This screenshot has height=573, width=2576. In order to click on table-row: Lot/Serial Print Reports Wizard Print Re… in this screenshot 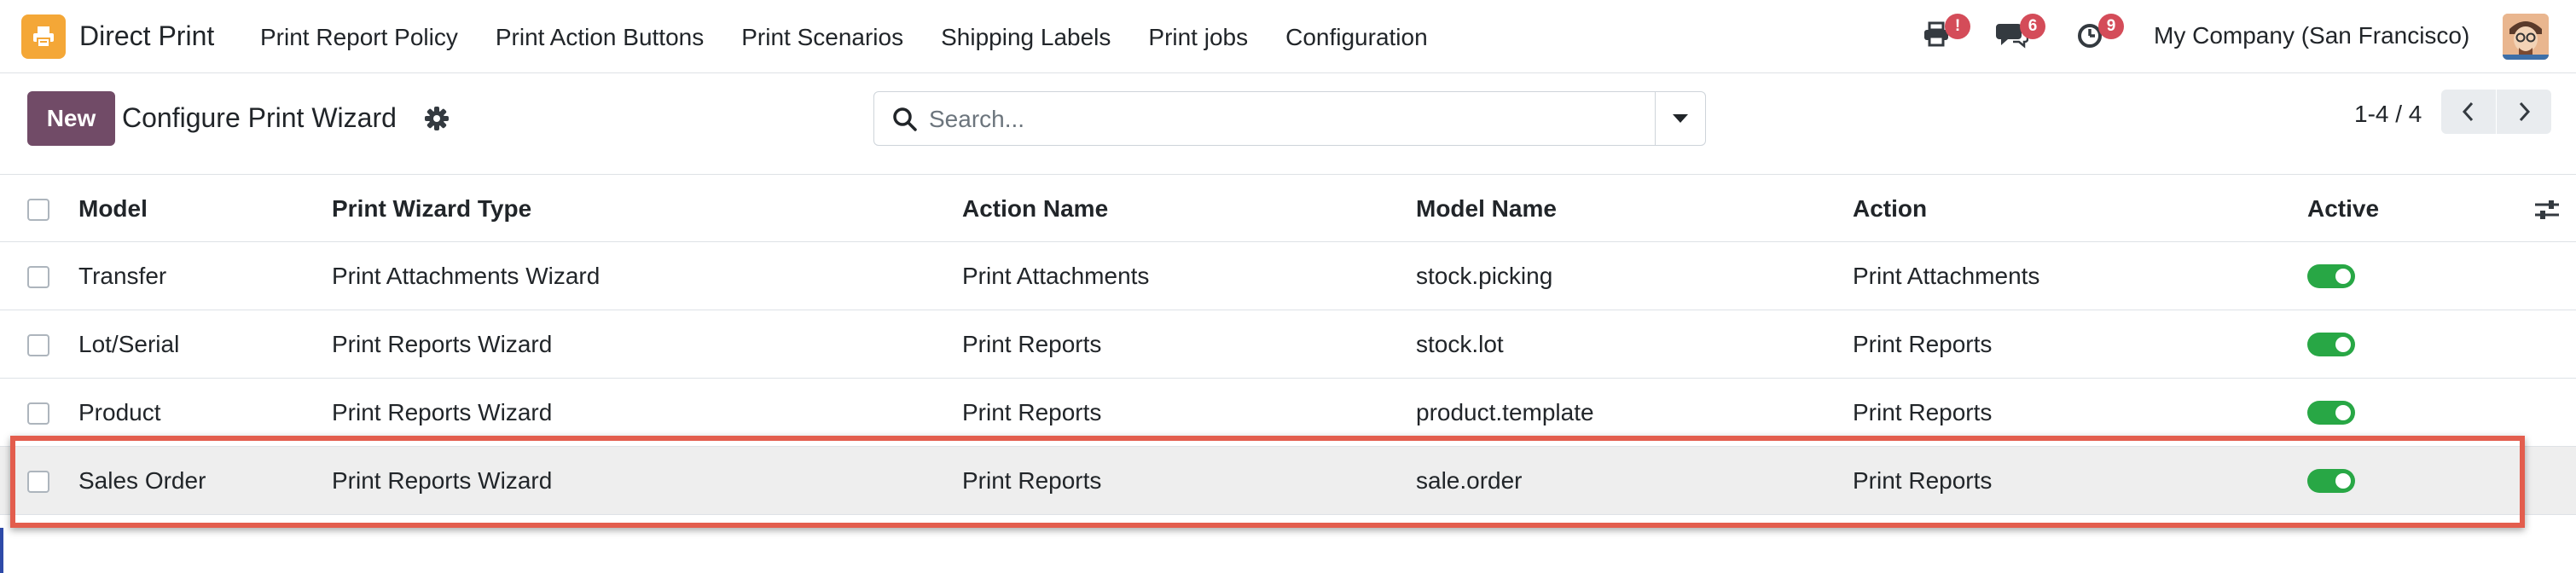, I will do `click(1288, 344)`.